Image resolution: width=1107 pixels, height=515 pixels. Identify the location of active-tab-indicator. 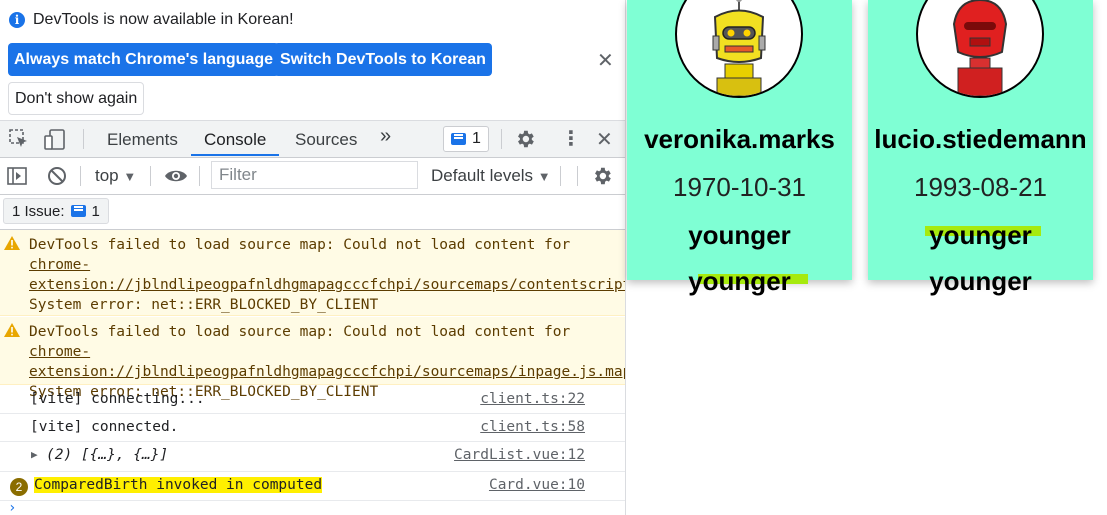
(235, 155).